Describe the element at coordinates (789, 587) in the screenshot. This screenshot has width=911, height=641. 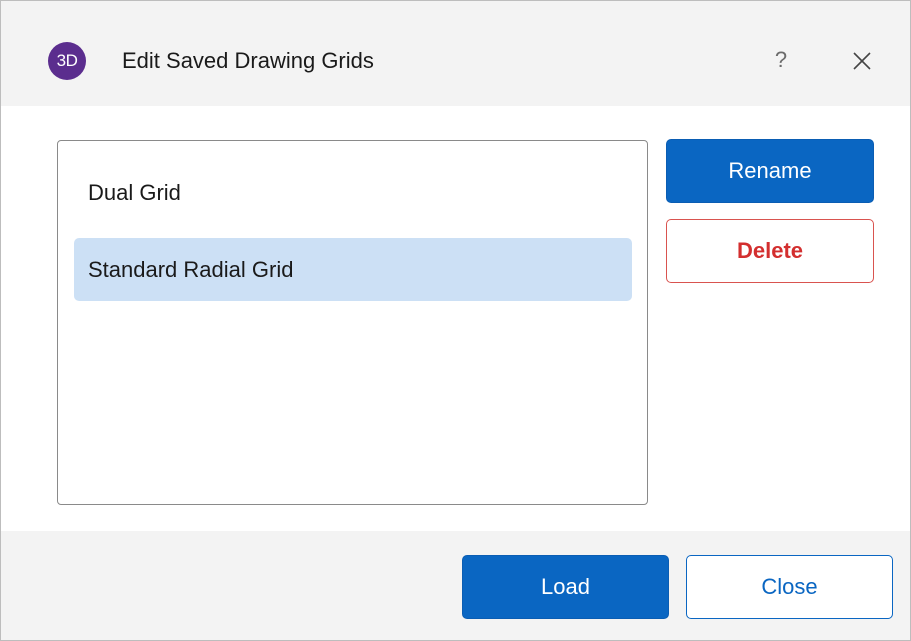
I see `close-button: Close` at that location.